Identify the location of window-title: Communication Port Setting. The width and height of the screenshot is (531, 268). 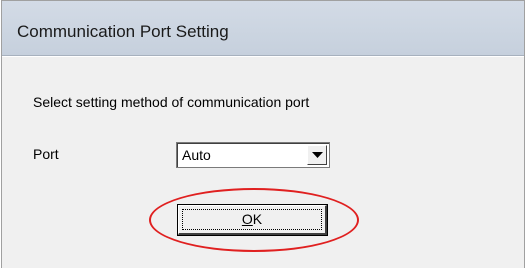
(123, 31).